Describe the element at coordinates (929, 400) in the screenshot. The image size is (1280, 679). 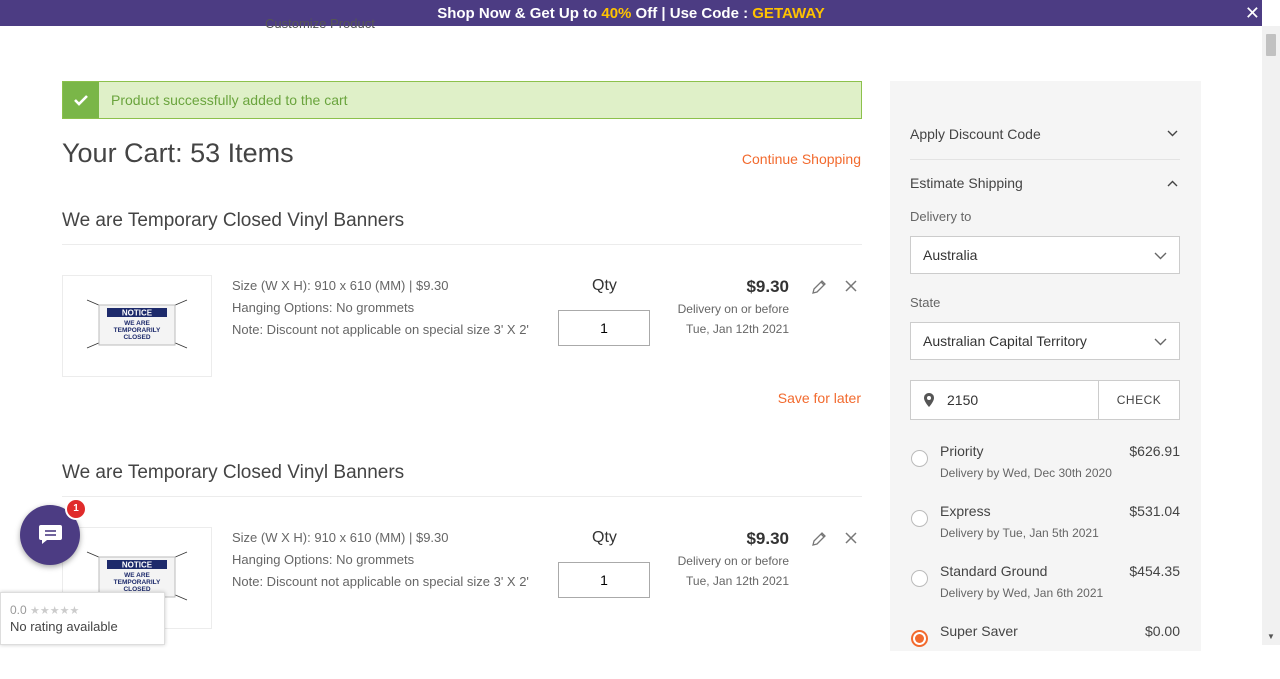
I see `map-pin-icon` at that location.